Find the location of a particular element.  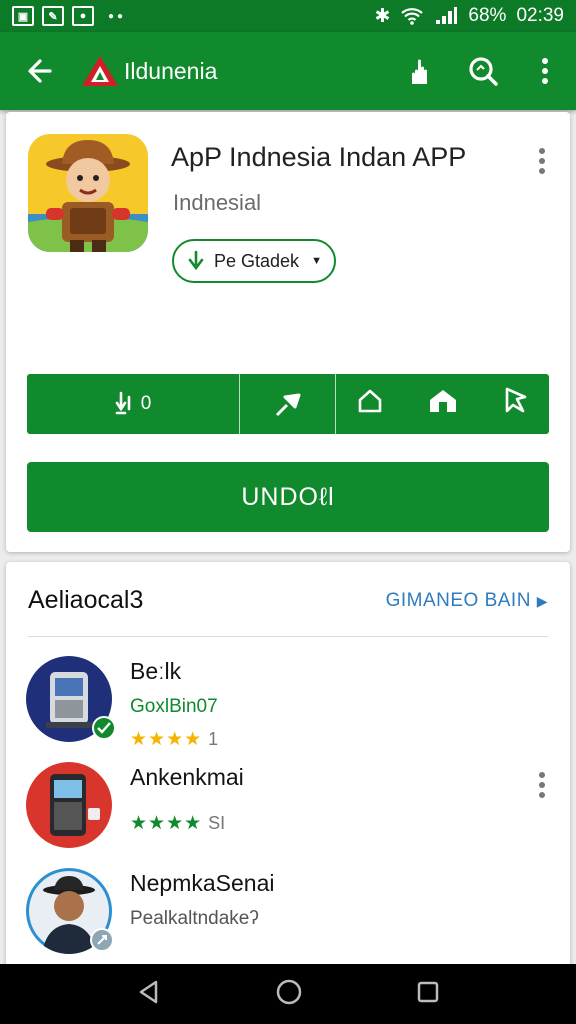

app-character-icon is located at coordinates (88, 193).